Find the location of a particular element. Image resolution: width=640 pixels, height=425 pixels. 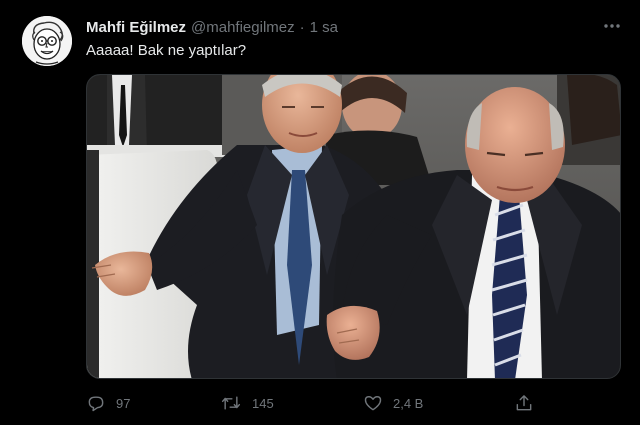

retweet-button: 145 is located at coordinates (247, 403).